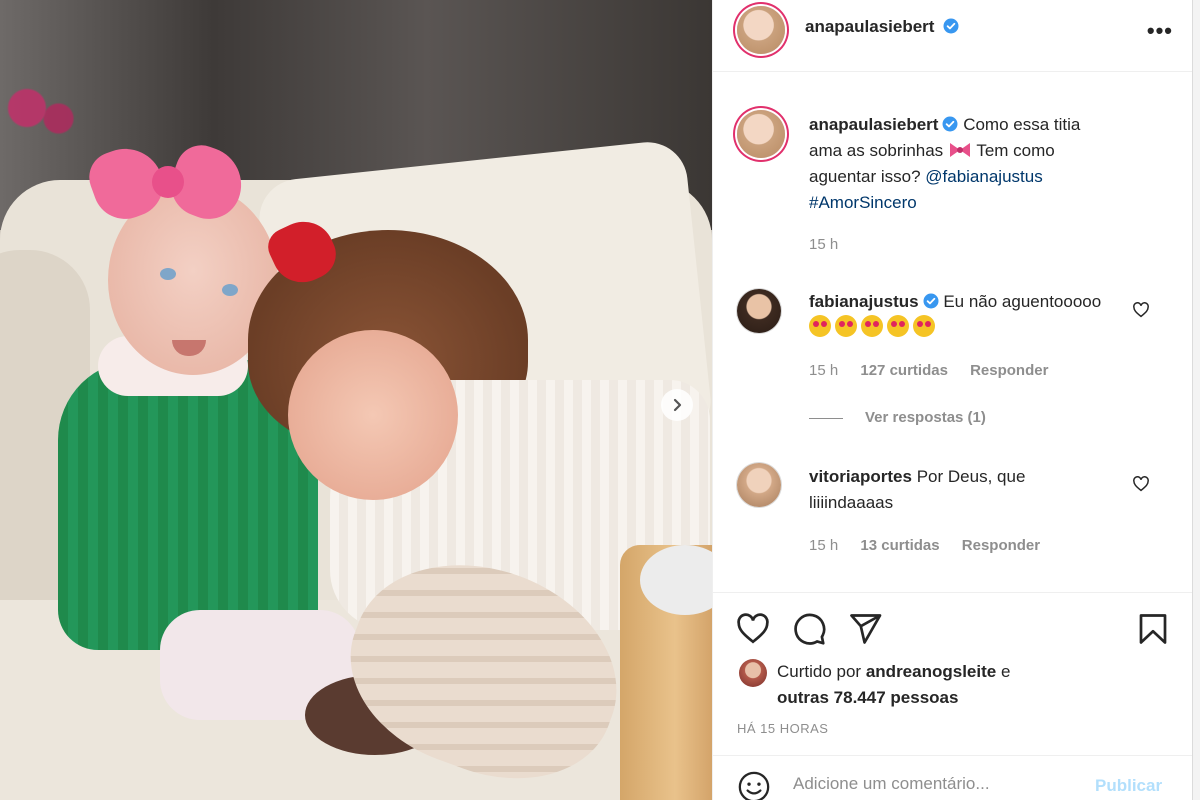 The image size is (1200, 800). I want to click on view-replies-button: Ver respostas (1), so click(925, 417).